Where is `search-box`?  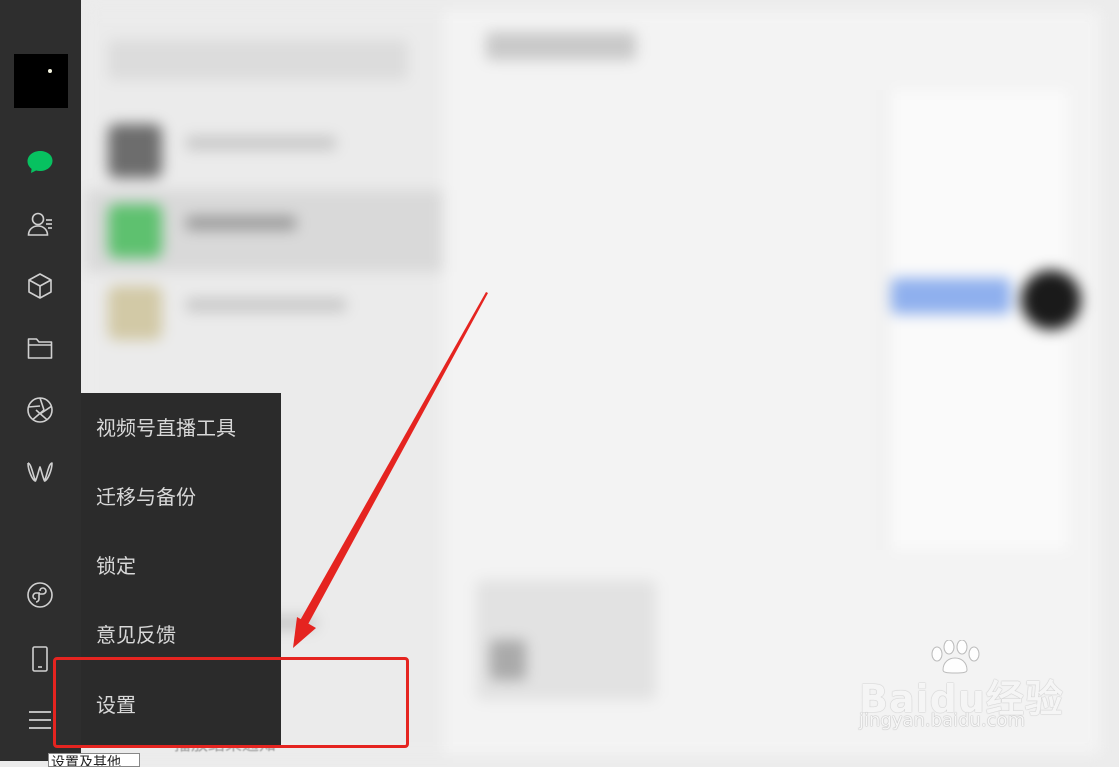 search-box is located at coordinates (258, 60).